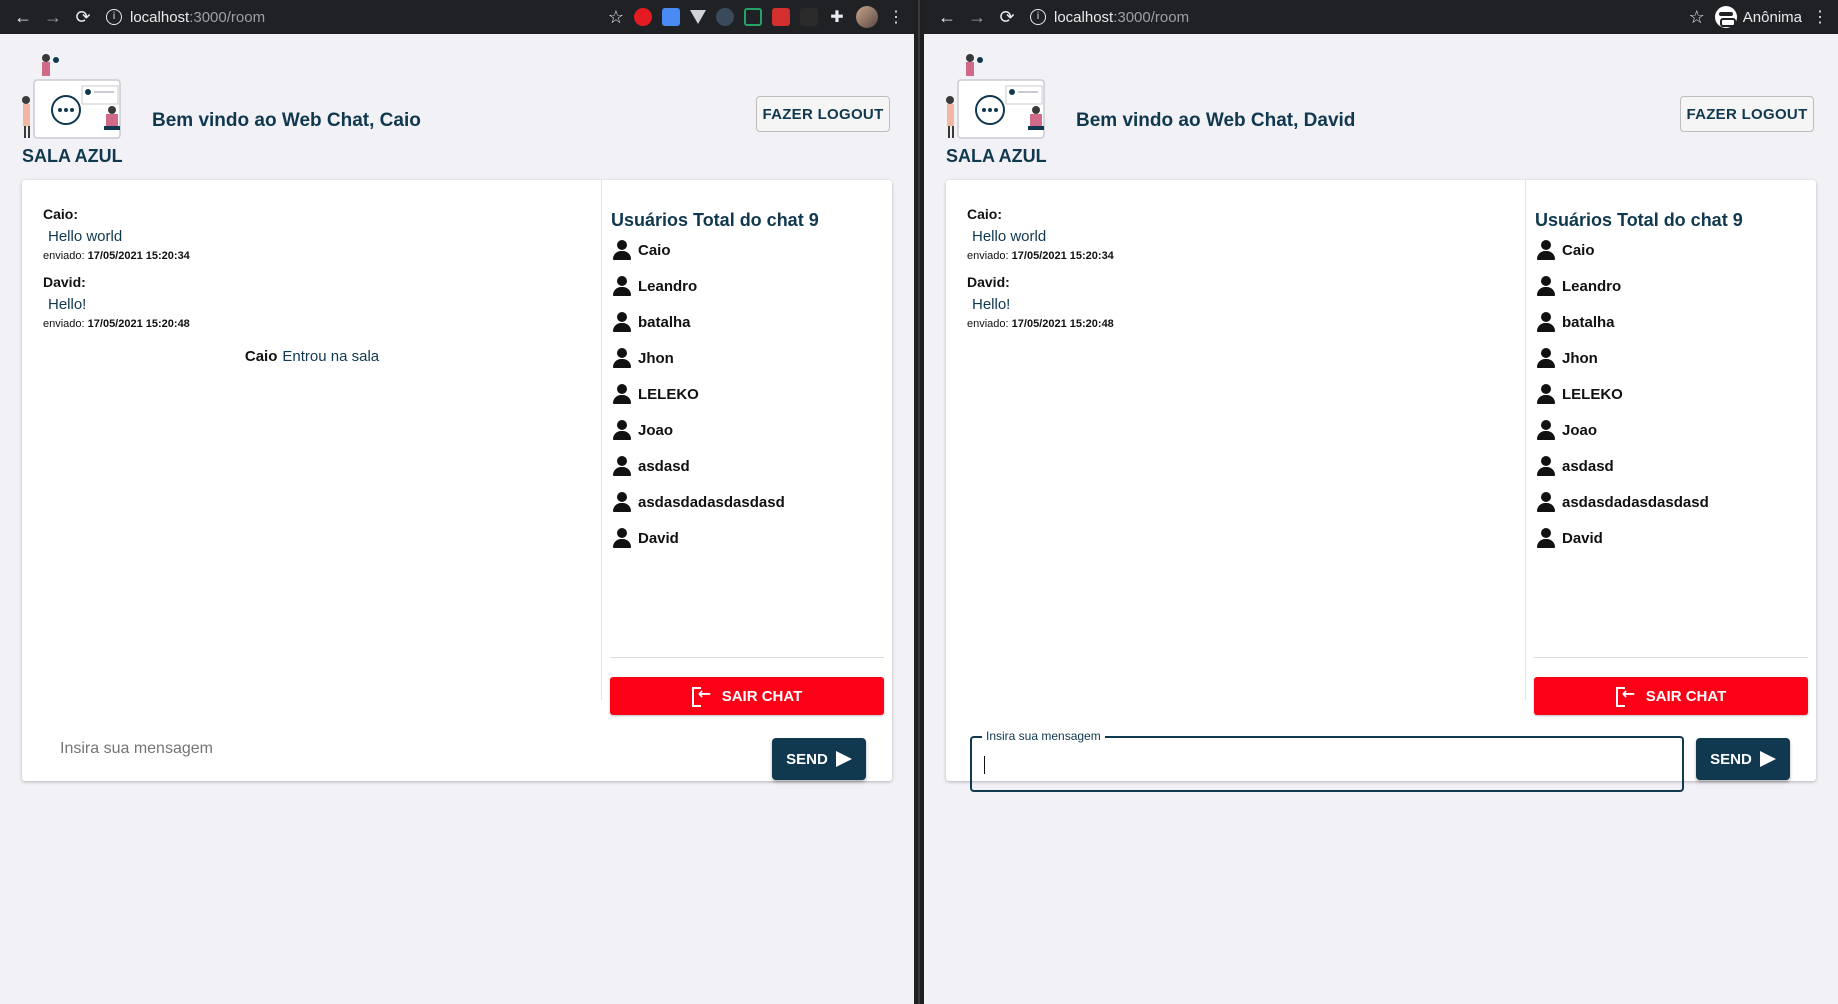  Describe the element at coordinates (261, 356) in the screenshot. I see `join-user: Caio` at that location.